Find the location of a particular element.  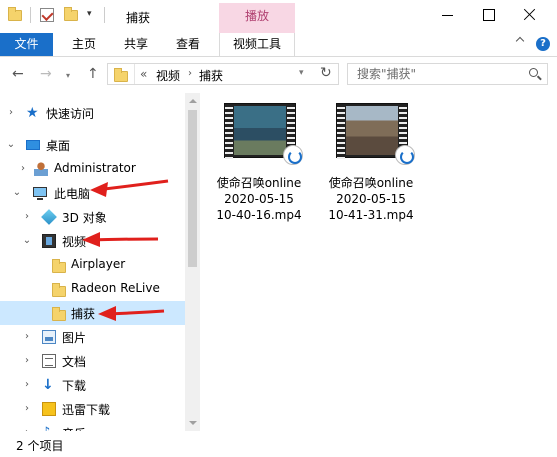

tree-label: Airplayer is located at coordinates (98, 264).